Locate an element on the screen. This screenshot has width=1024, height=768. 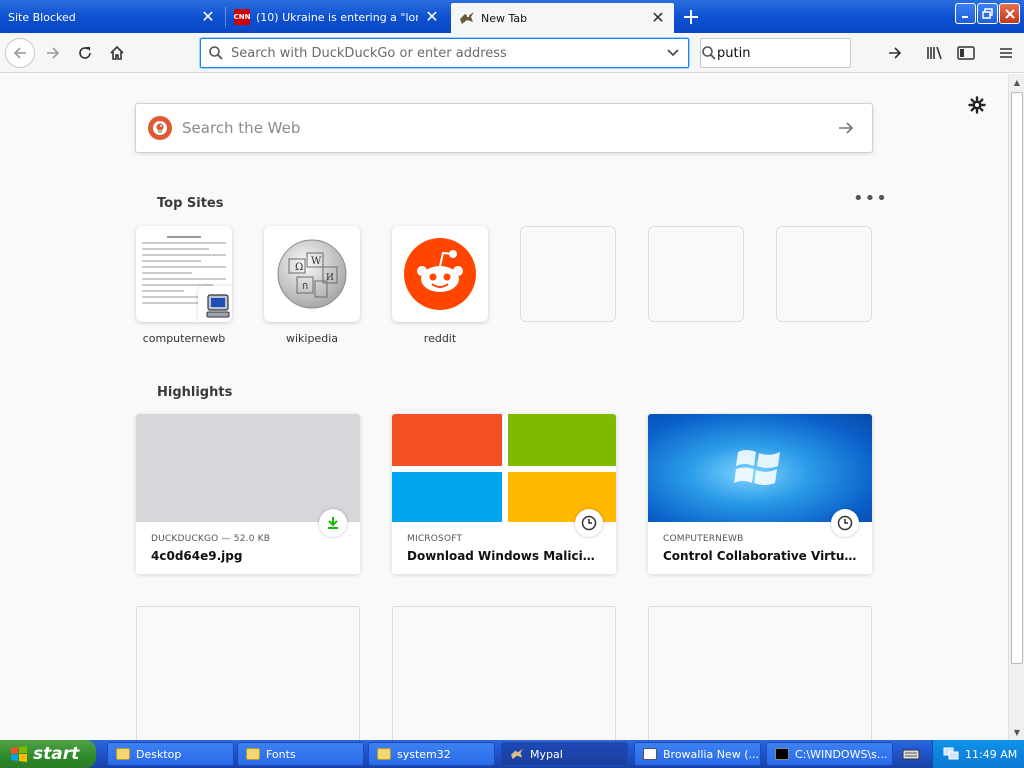
scroll-down-icon: ▼ is located at coordinates (1016, 732).